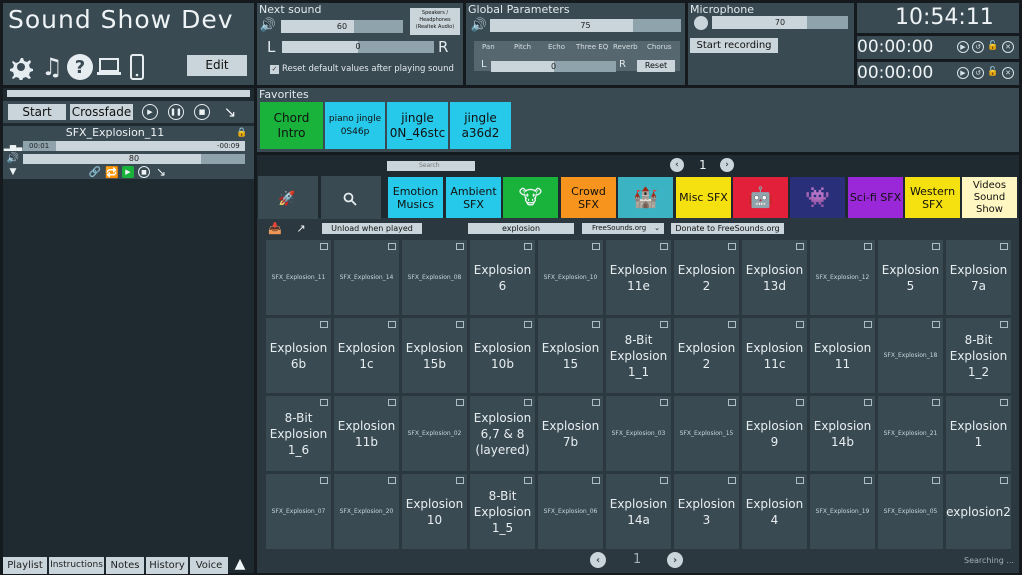 This screenshot has width=1022, height=575. What do you see at coordinates (298, 511) in the screenshot?
I see `sound-tile: SFX_Explosion_07` at bounding box center [298, 511].